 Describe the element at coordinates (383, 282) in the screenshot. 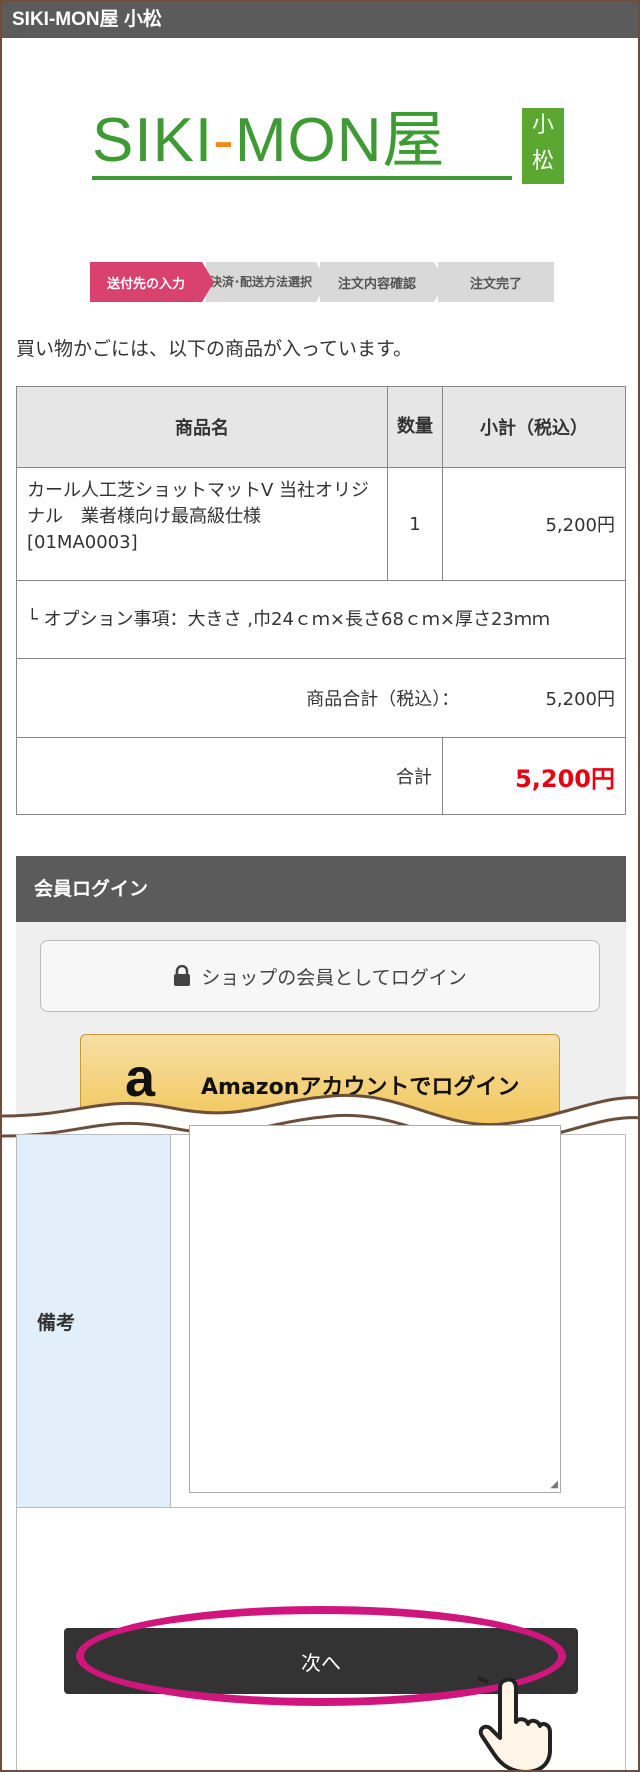

I see `step-order-confirm: 注文内容確認` at that location.